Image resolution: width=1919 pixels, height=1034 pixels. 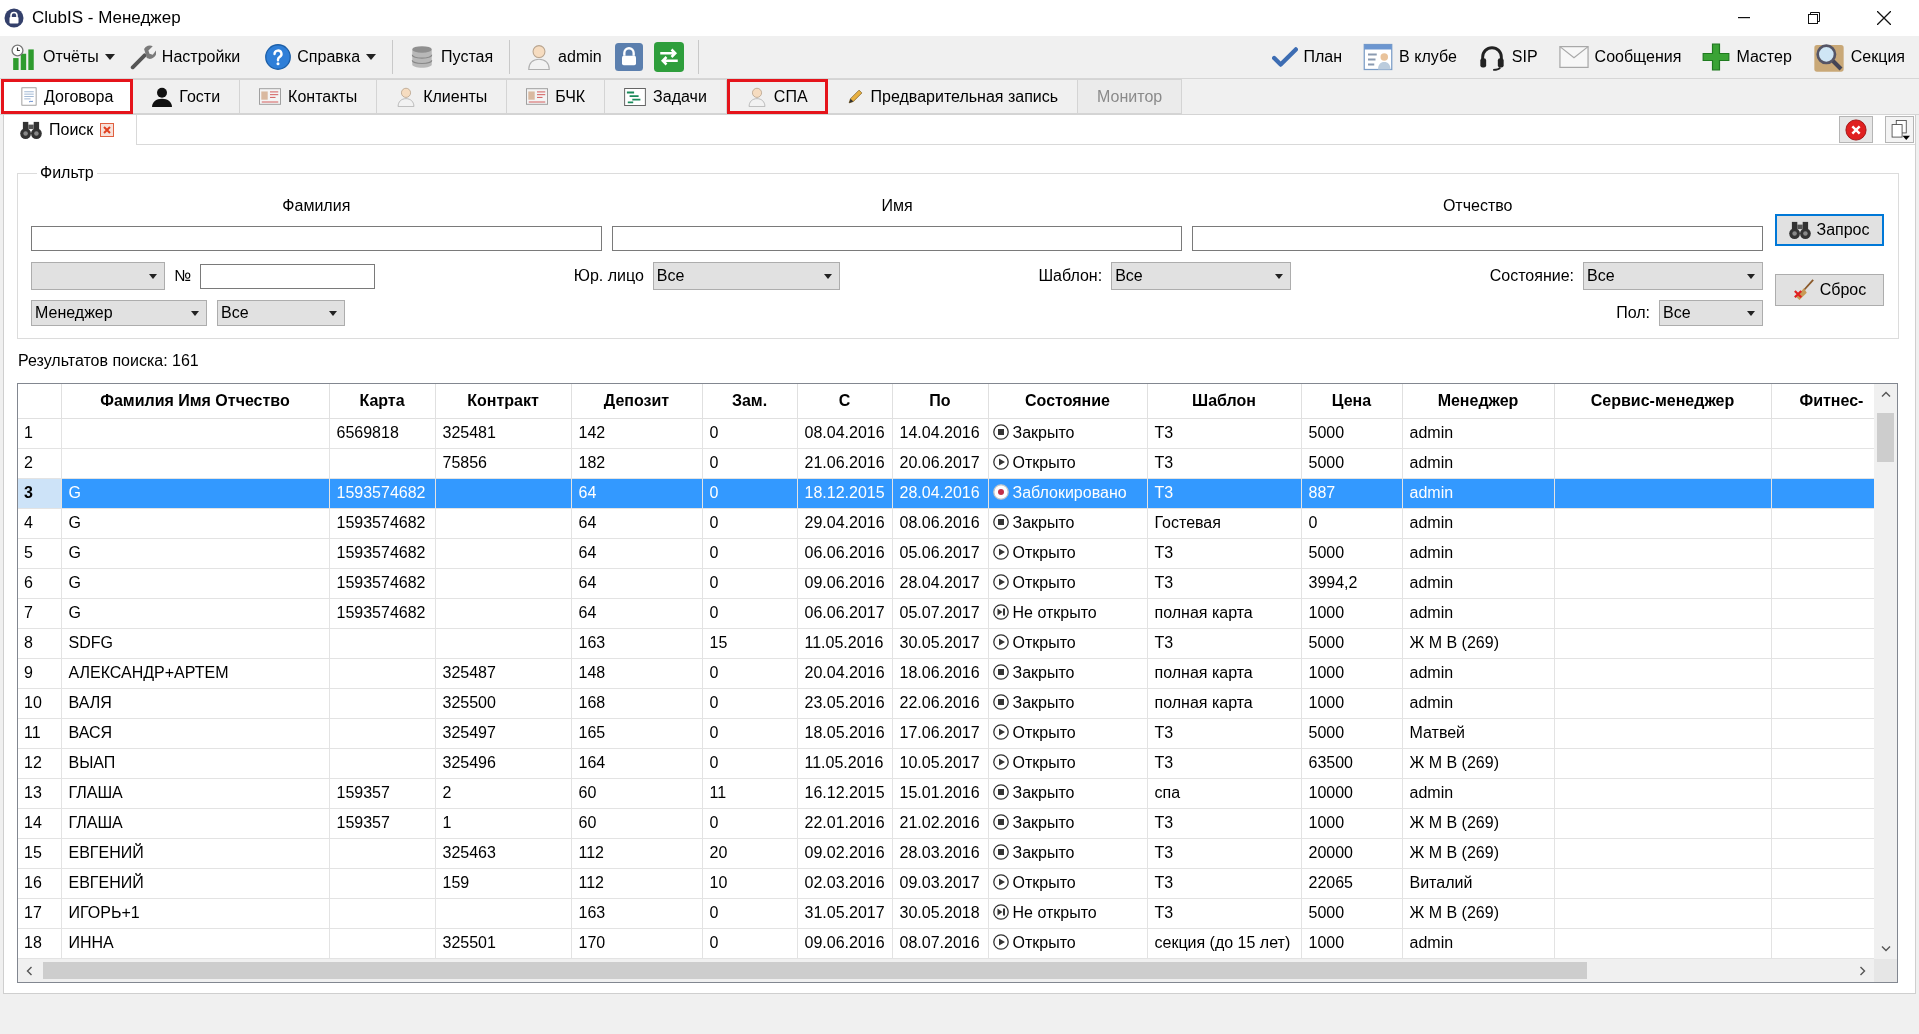 I want to click on column-header: Сервис-менеджер, so click(x=1662, y=401).